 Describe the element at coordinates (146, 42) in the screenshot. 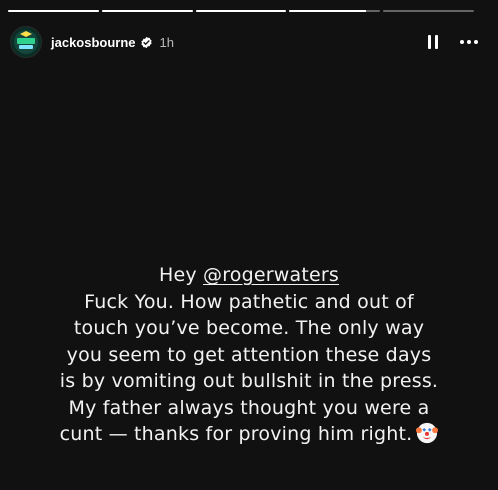

I see `verified-badge-icon` at that location.